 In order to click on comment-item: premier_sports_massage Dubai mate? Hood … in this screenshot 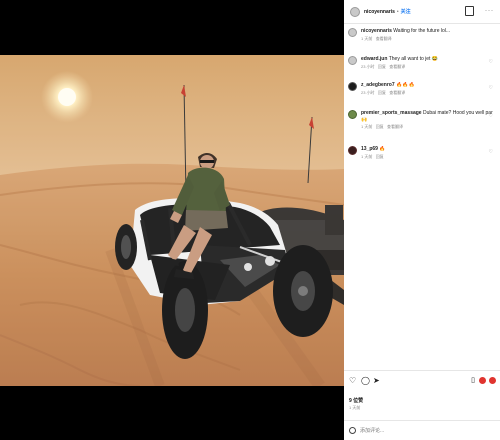, I will do `click(422, 120)`.